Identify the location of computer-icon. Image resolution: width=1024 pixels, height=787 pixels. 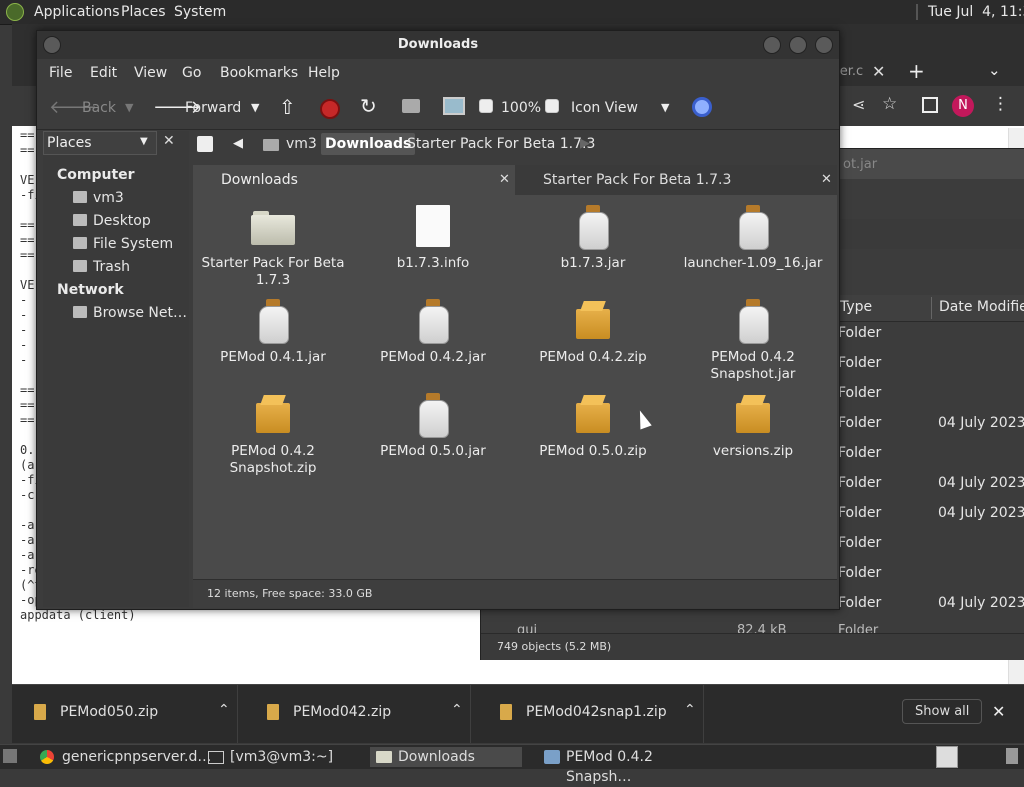
(454, 106).